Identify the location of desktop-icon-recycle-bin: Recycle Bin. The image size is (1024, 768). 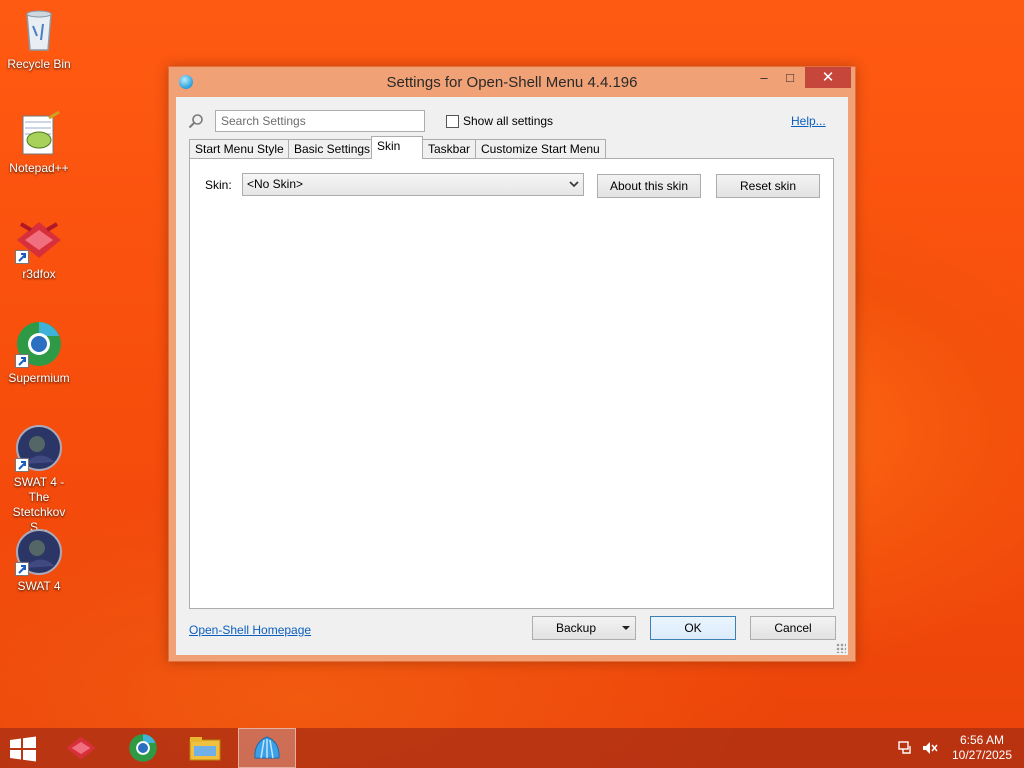
(39, 39).